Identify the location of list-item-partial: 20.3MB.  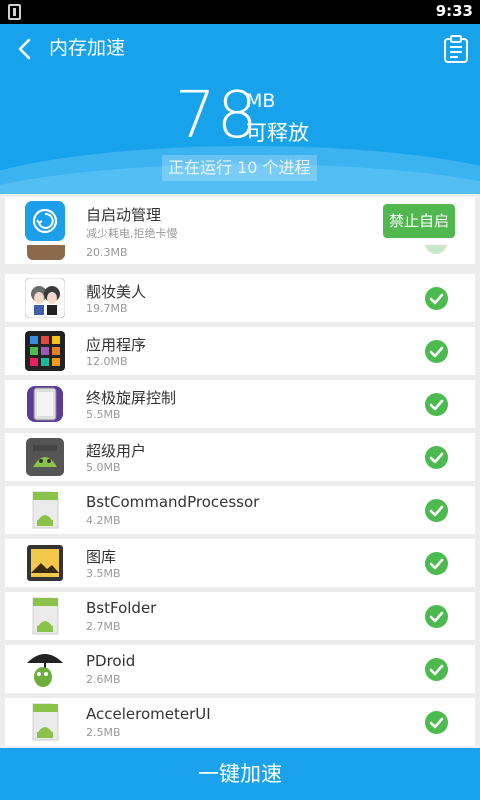
(240, 254).